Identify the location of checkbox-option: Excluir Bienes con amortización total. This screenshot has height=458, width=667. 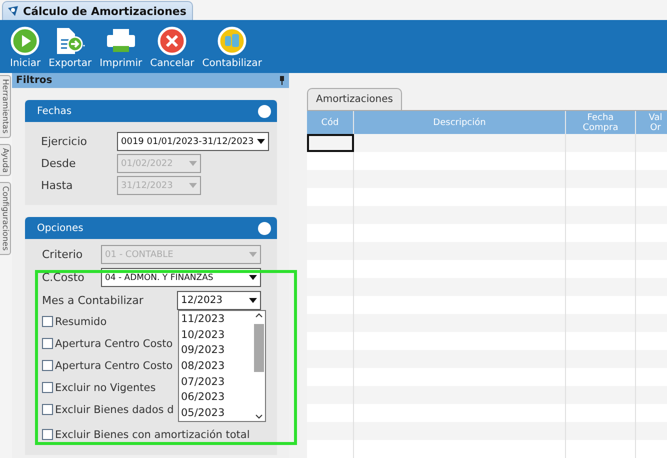
(146, 434).